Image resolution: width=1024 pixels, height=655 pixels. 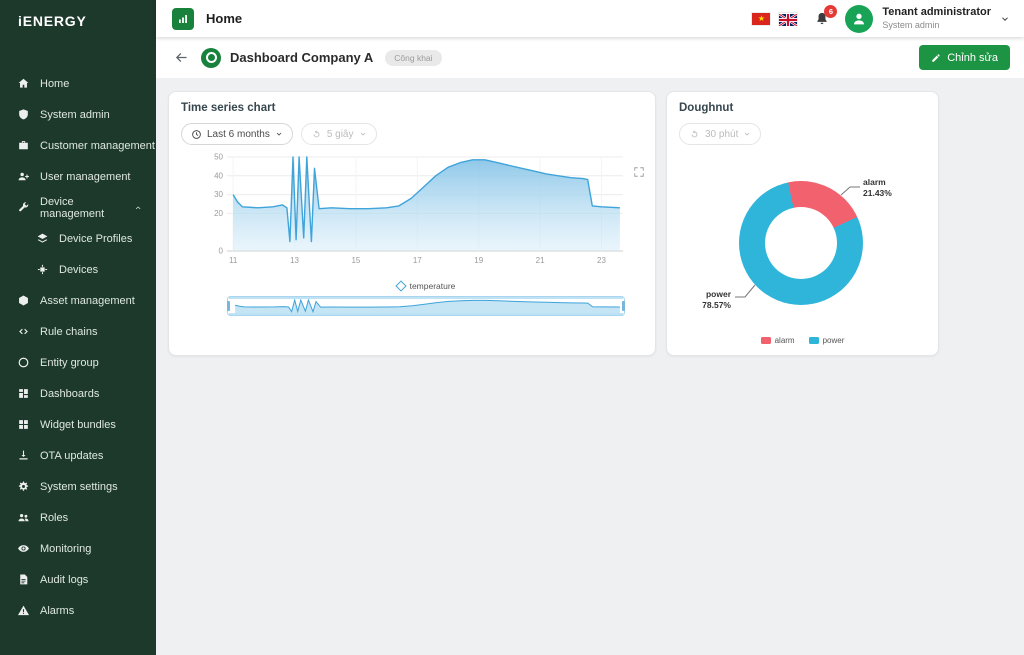 I want to click on chart-navigator, so click(x=435, y=306).